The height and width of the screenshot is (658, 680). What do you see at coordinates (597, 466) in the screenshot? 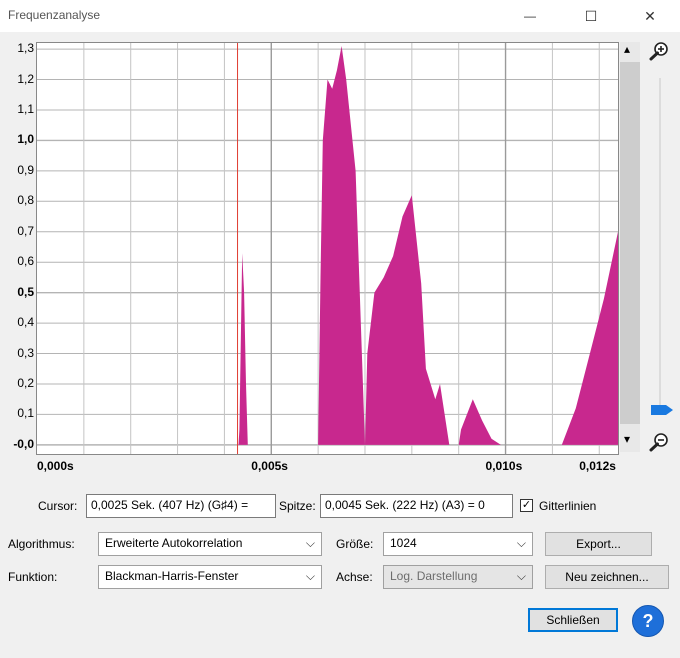
I see `x-tick-label: 0,012s` at bounding box center [597, 466].